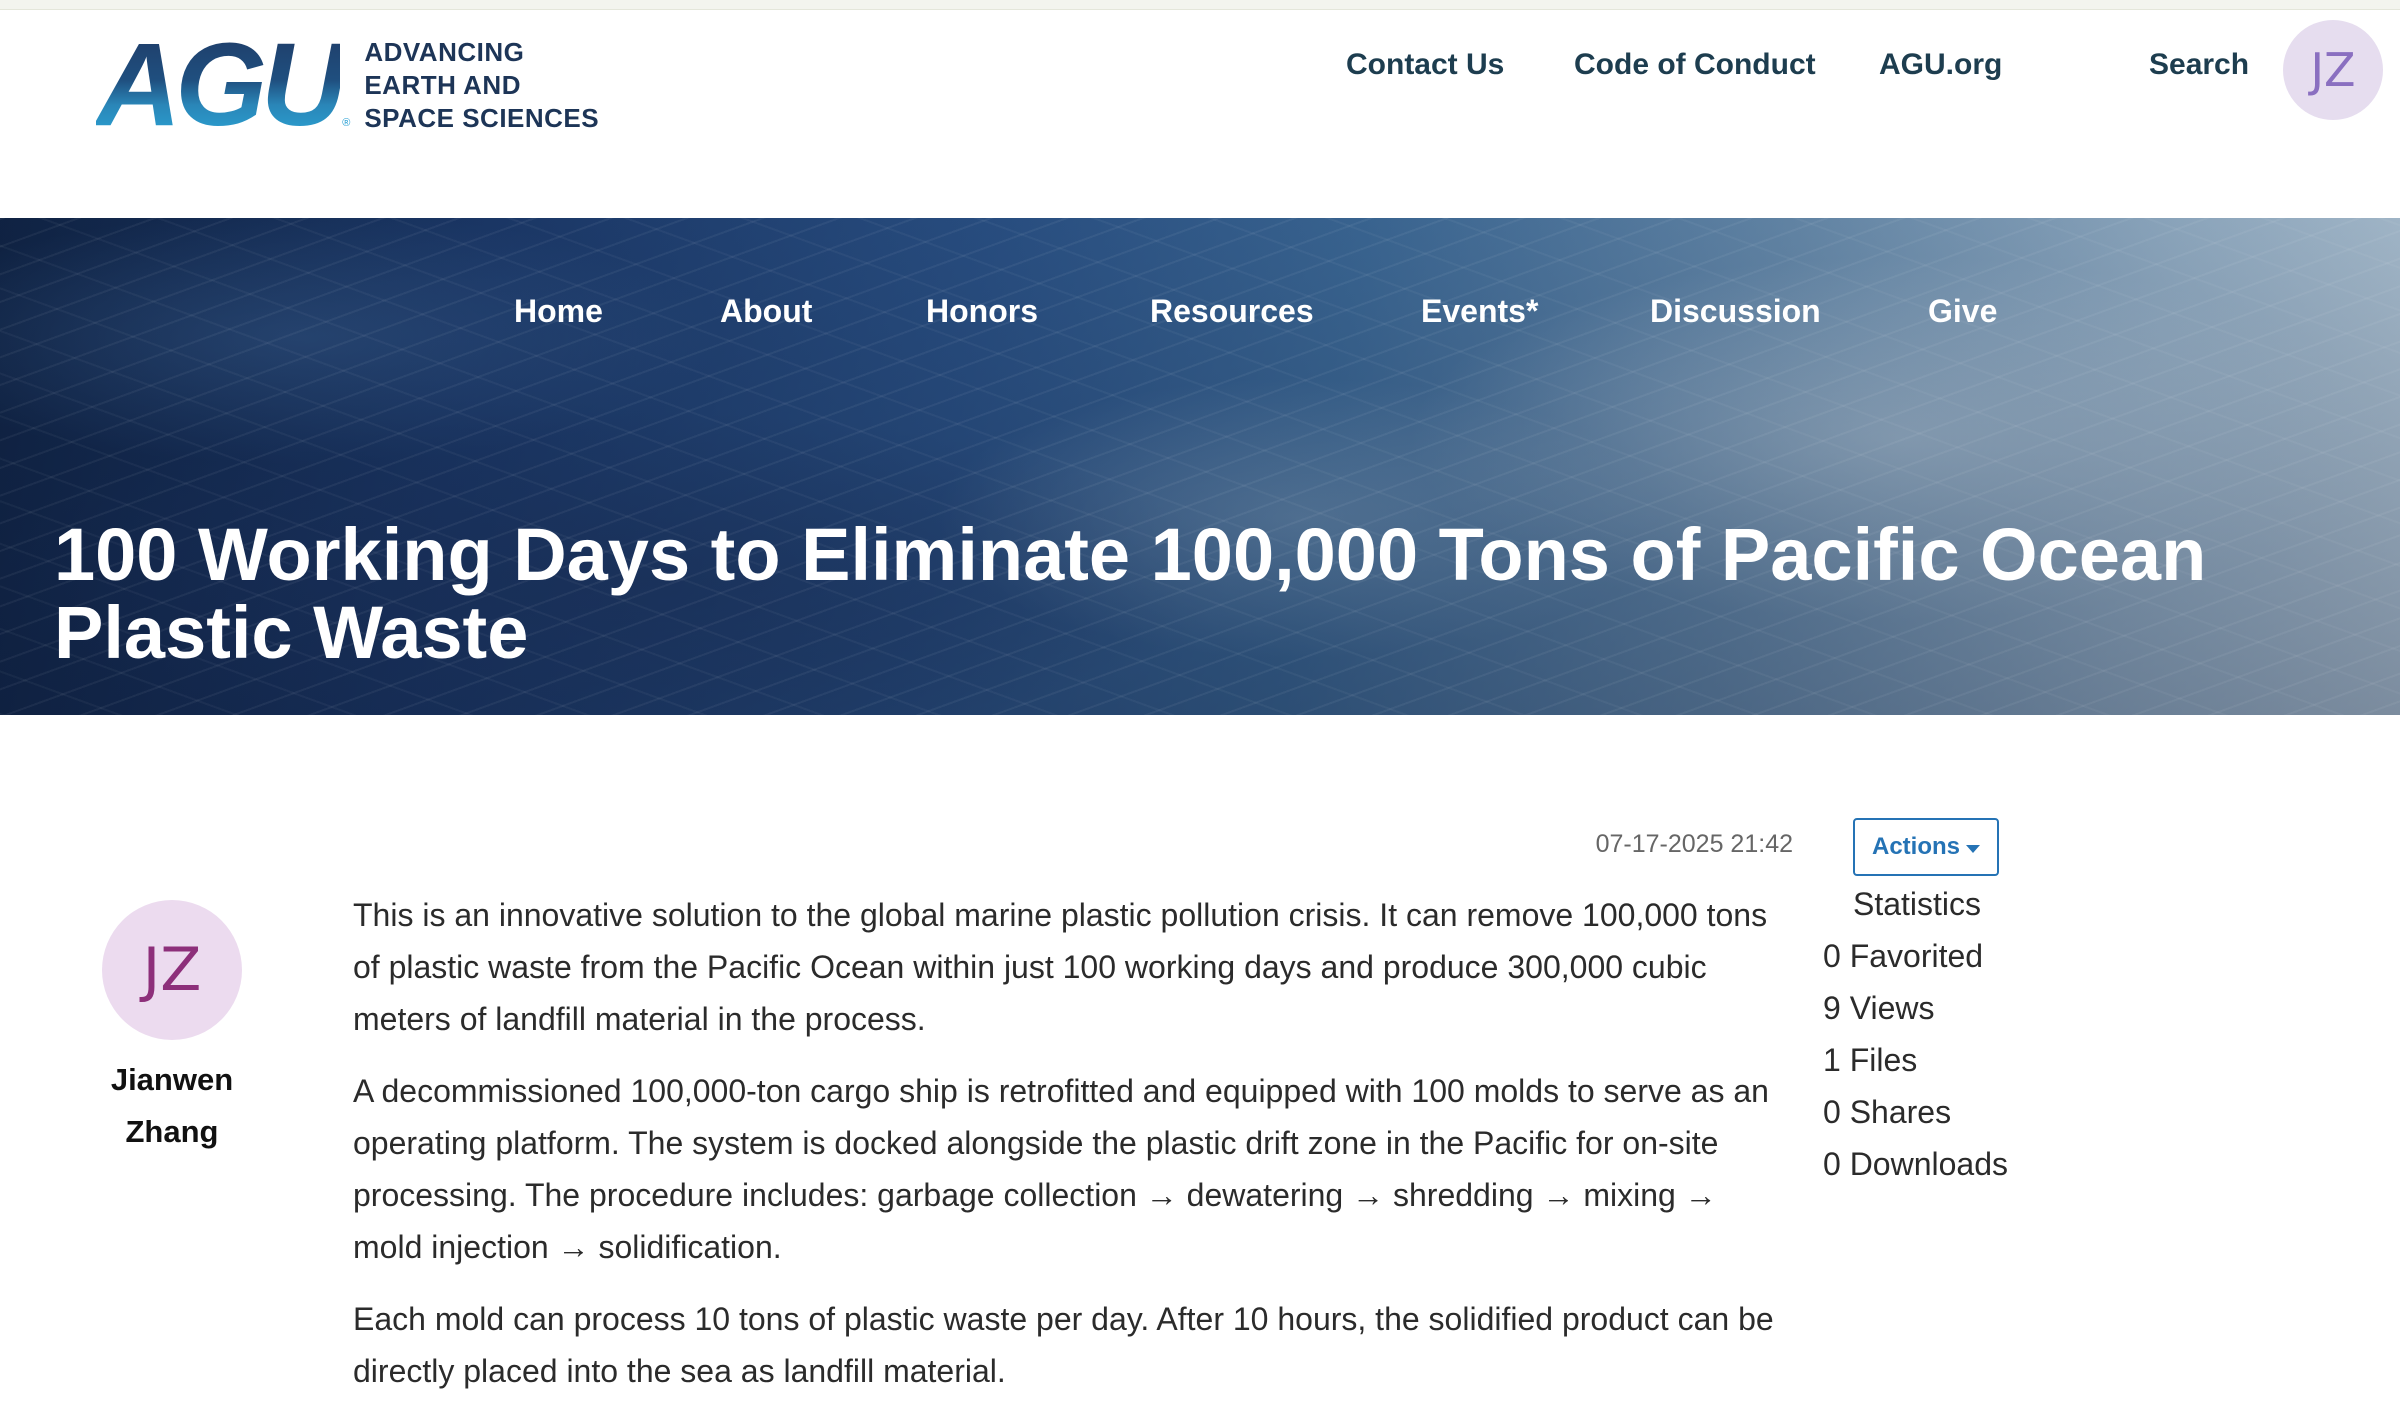  What do you see at coordinates (1973, 848) in the screenshot?
I see `caret-down-icon` at bounding box center [1973, 848].